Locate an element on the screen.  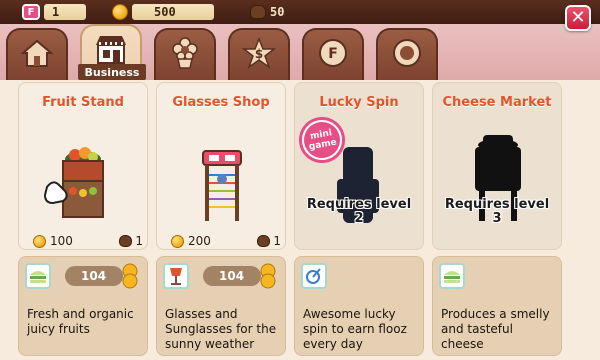
price-row: 100 1 is located at coordinates (88, 241).